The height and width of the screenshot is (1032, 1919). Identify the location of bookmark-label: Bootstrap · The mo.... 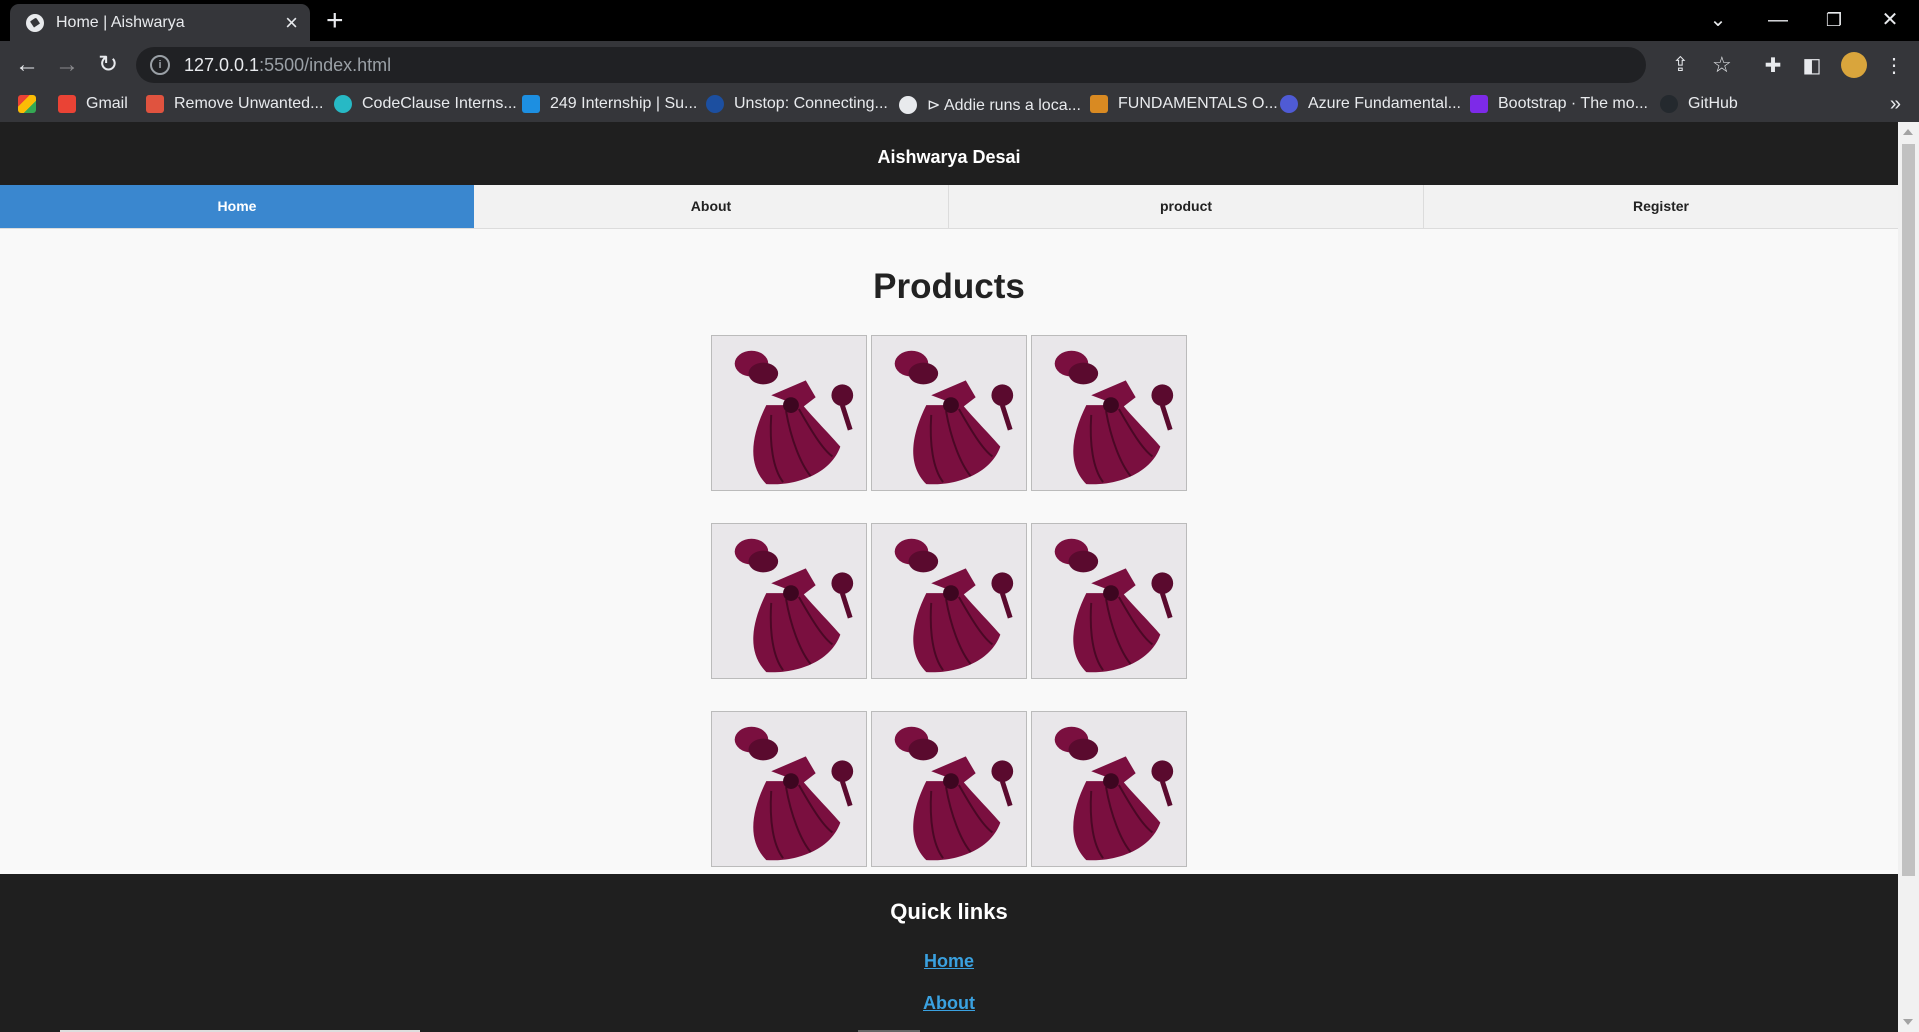
(1573, 103).